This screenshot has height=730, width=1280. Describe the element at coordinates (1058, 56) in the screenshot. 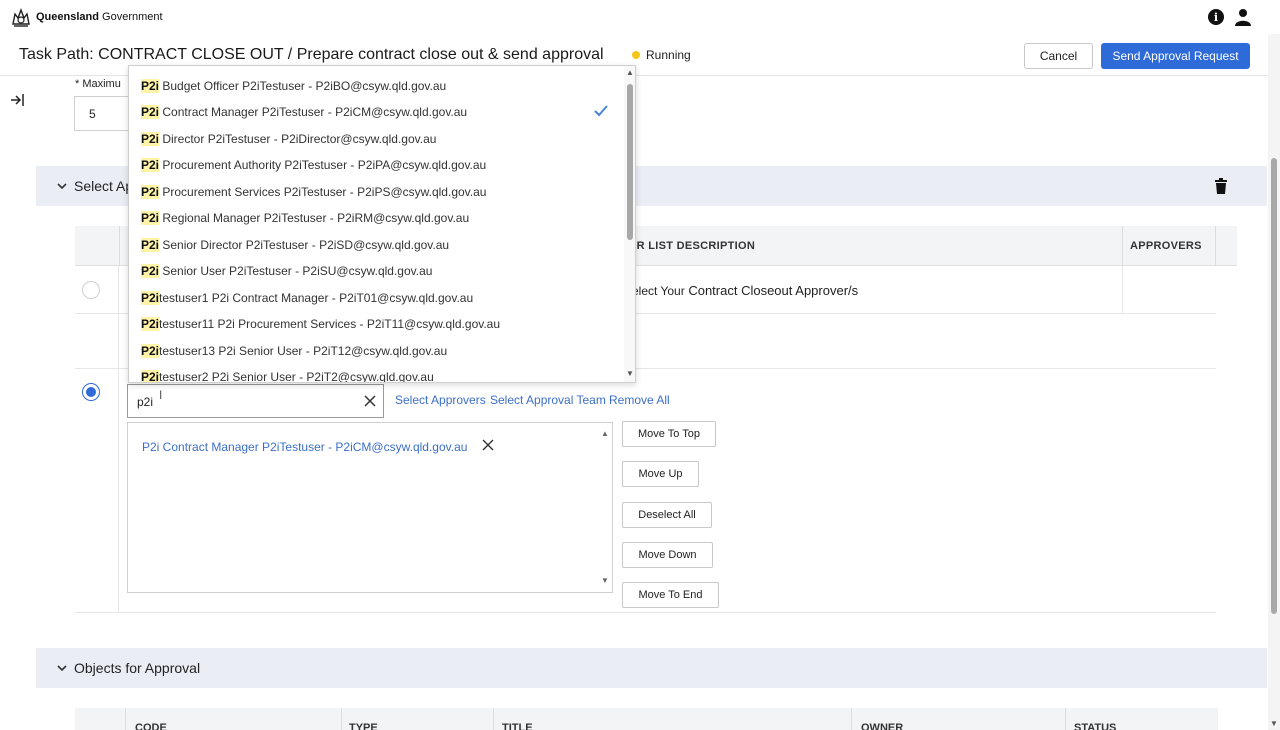

I see `cancel-button: Cancel` at that location.